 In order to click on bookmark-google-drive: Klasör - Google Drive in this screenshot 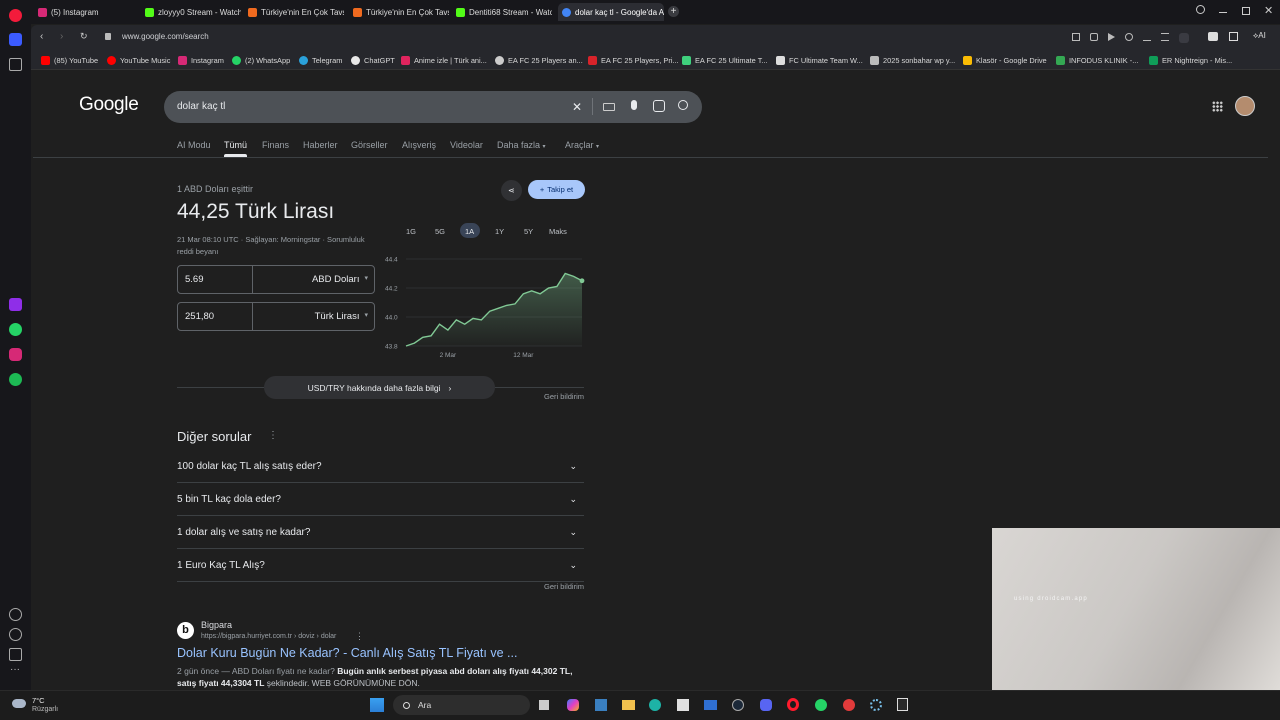, I will do `click(1005, 60)`.